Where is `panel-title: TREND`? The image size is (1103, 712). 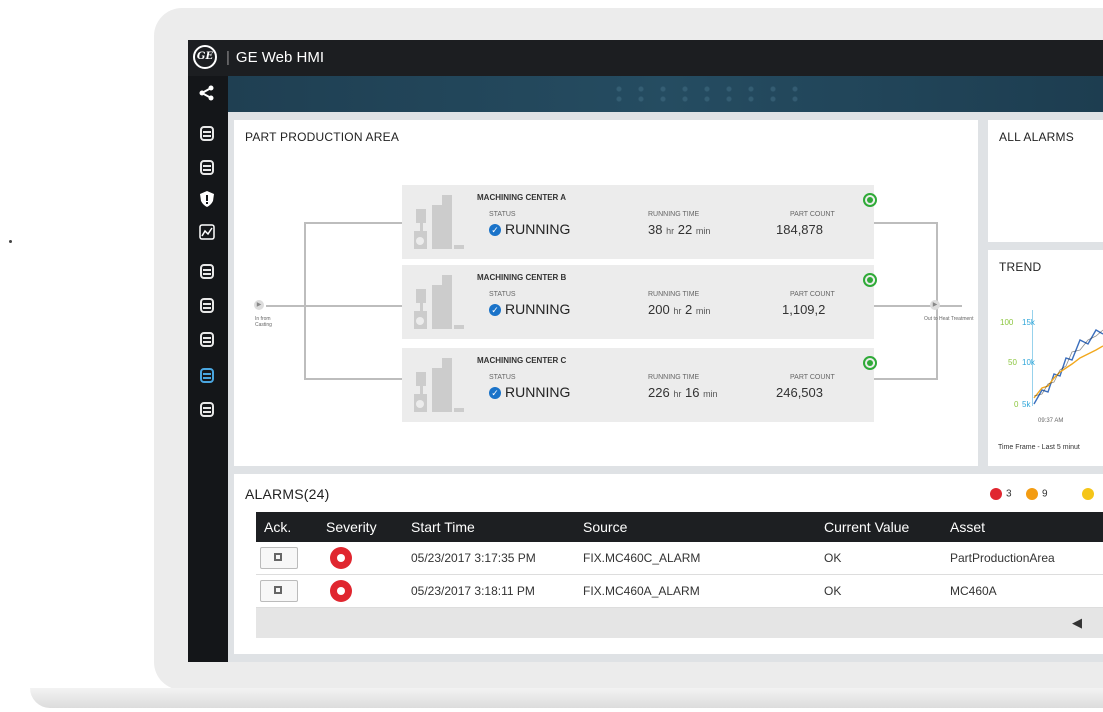 panel-title: TREND is located at coordinates (1020, 267).